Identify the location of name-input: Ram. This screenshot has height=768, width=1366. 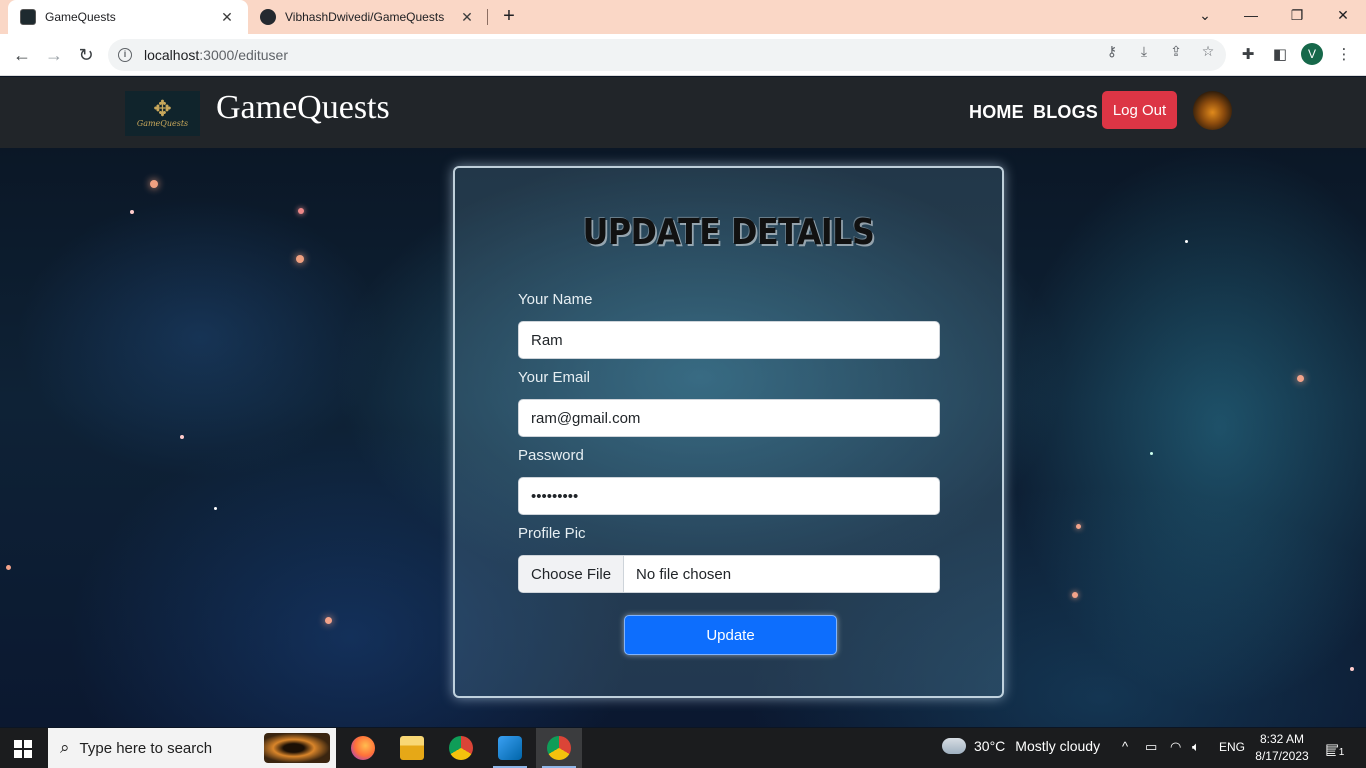
(729, 340).